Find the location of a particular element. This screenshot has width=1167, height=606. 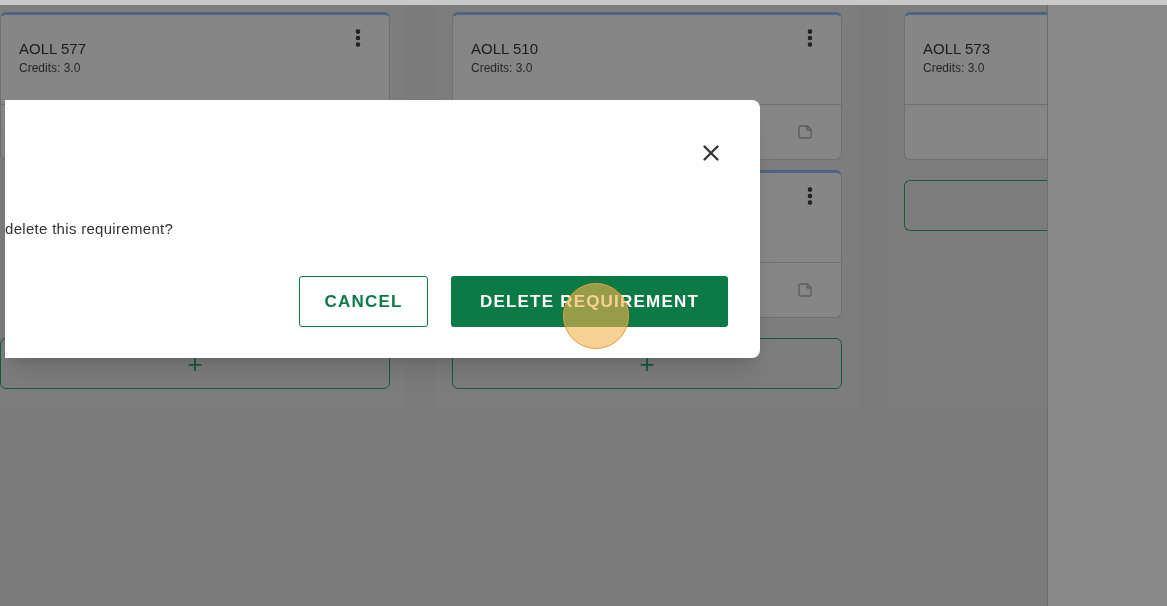

cancel-button: CANCEL is located at coordinates (363, 301).